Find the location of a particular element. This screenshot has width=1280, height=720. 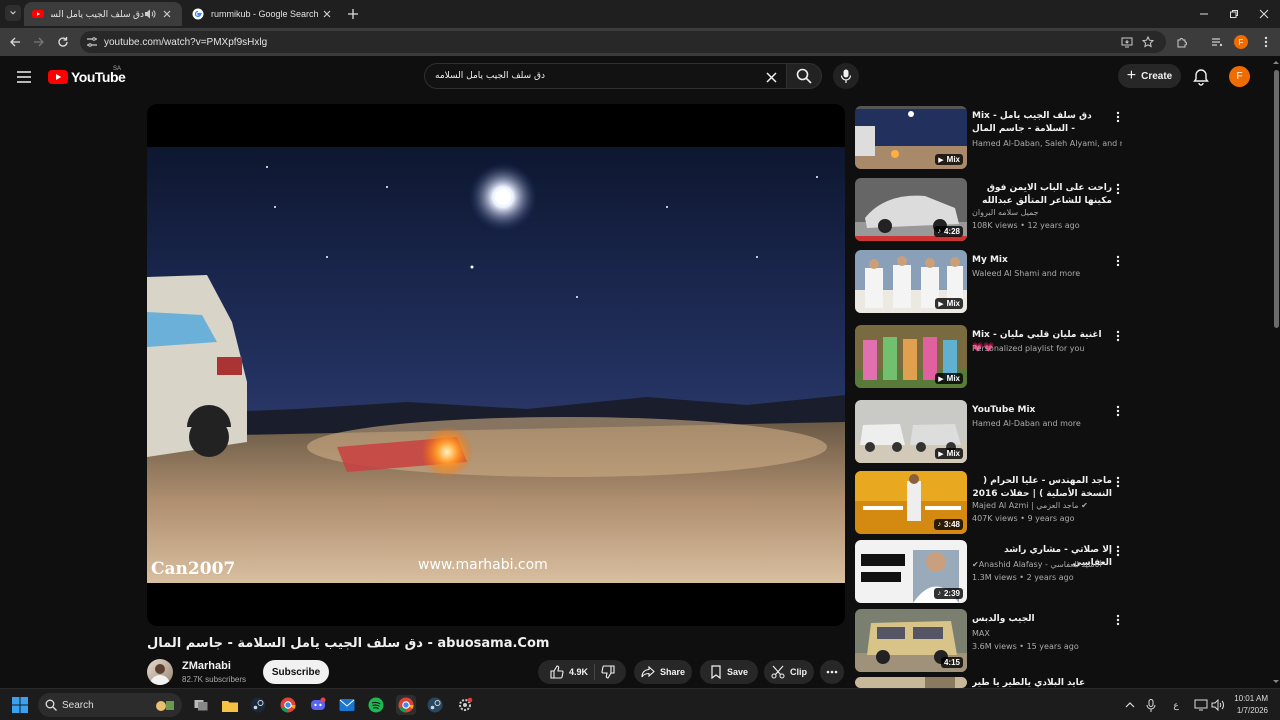

audio-playing-icon is located at coordinates (150, 14).